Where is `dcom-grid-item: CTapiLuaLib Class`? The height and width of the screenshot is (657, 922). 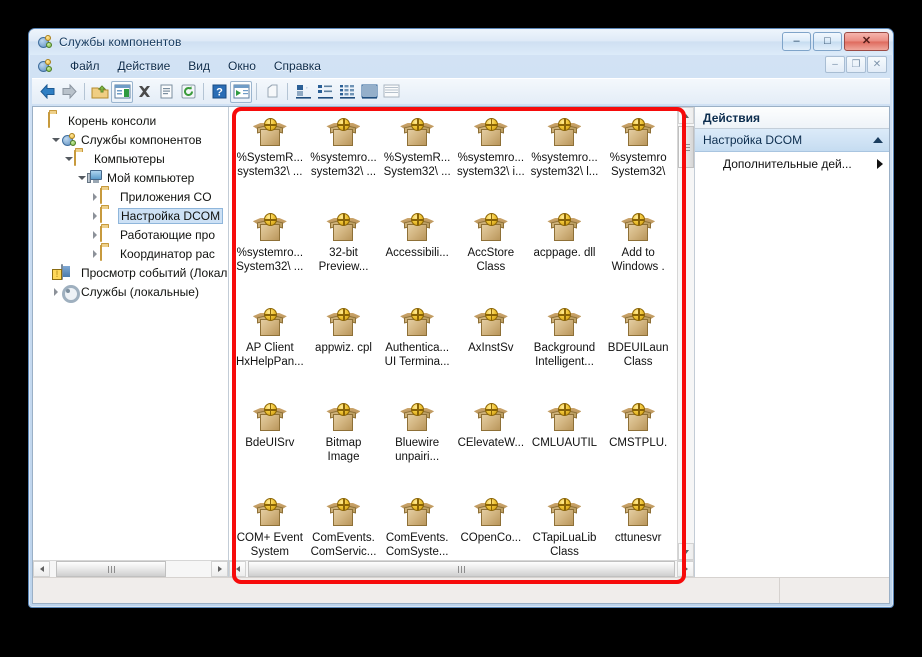
dcom-grid-item: CTapiLuaLib Class is located at coordinates (565, 526).